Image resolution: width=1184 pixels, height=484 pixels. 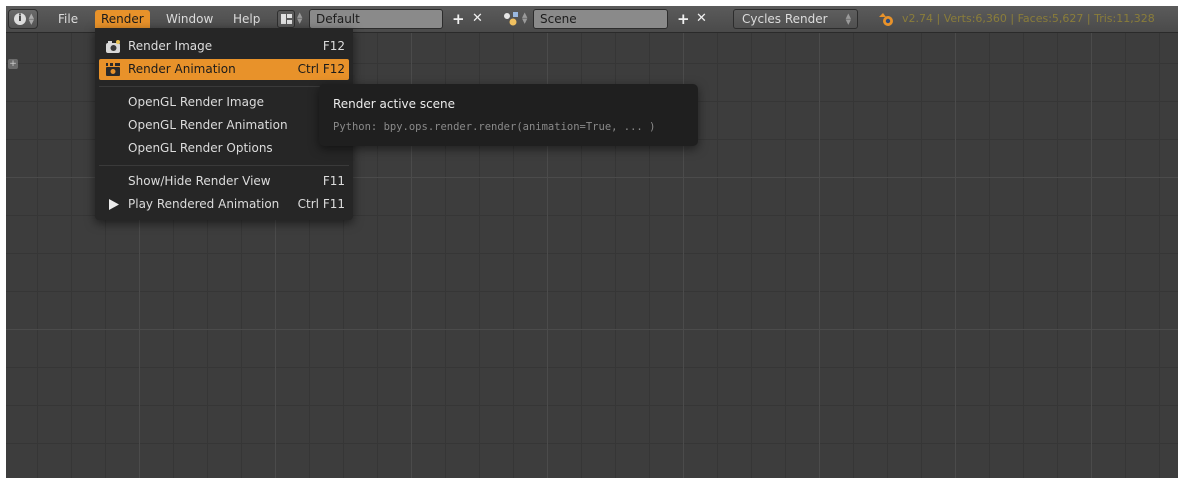 What do you see at coordinates (683, 19) in the screenshot?
I see `add-scene-button: +` at bounding box center [683, 19].